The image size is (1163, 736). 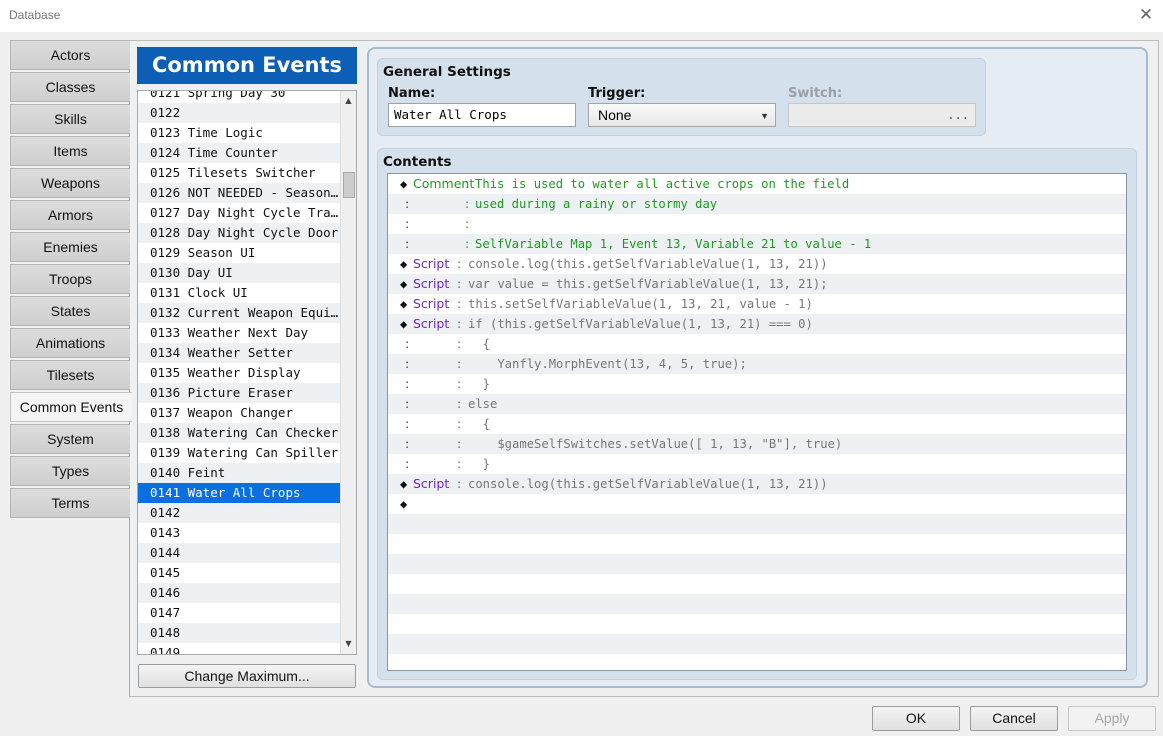 What do you see at coordinates (70, 471) in the screenshot?
I see `tab-types: Types` at bounding box center [70, 471].